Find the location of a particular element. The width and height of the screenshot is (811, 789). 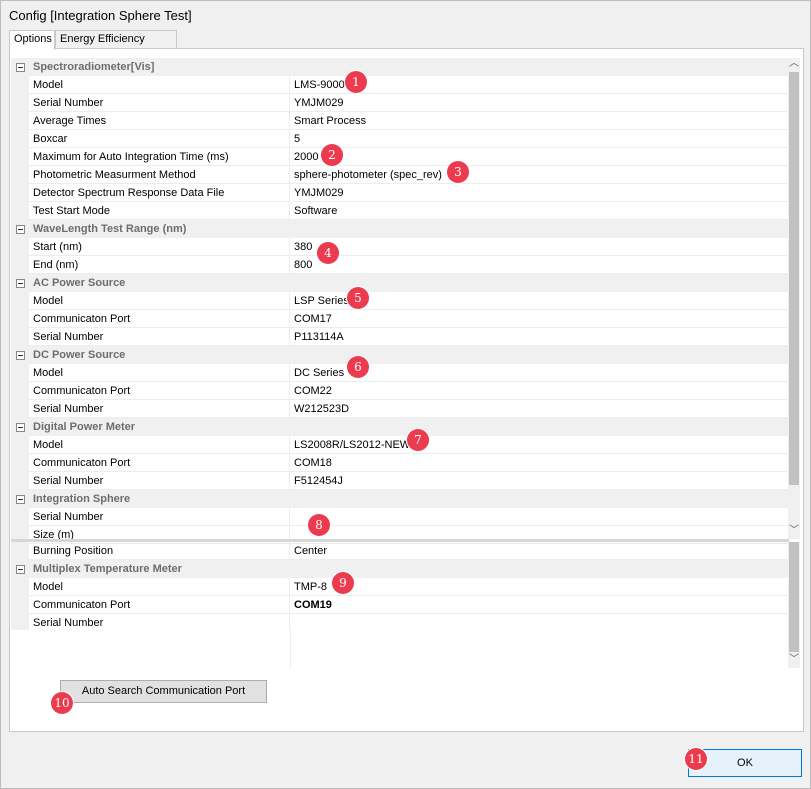

category-label: Digital Power Meter is located at coordinates (84, 427).